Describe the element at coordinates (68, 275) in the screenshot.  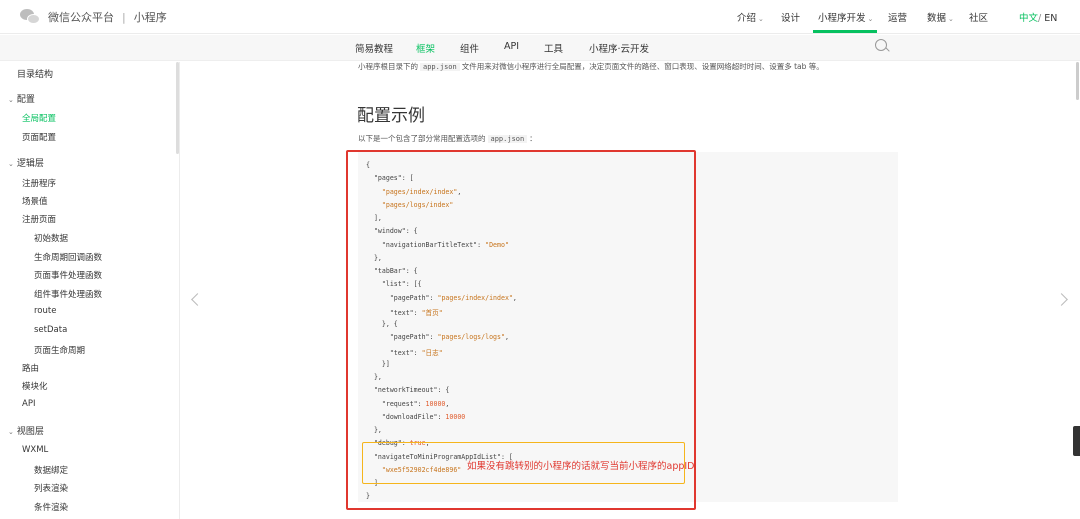
I see `sidebar-item-page-events: 页面事件处理函数` at that location.